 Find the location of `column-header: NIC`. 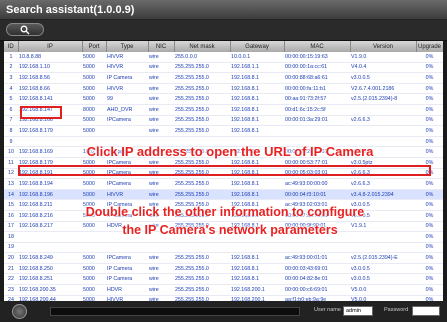

column-header: NIC is located at coordinates (161, 46).